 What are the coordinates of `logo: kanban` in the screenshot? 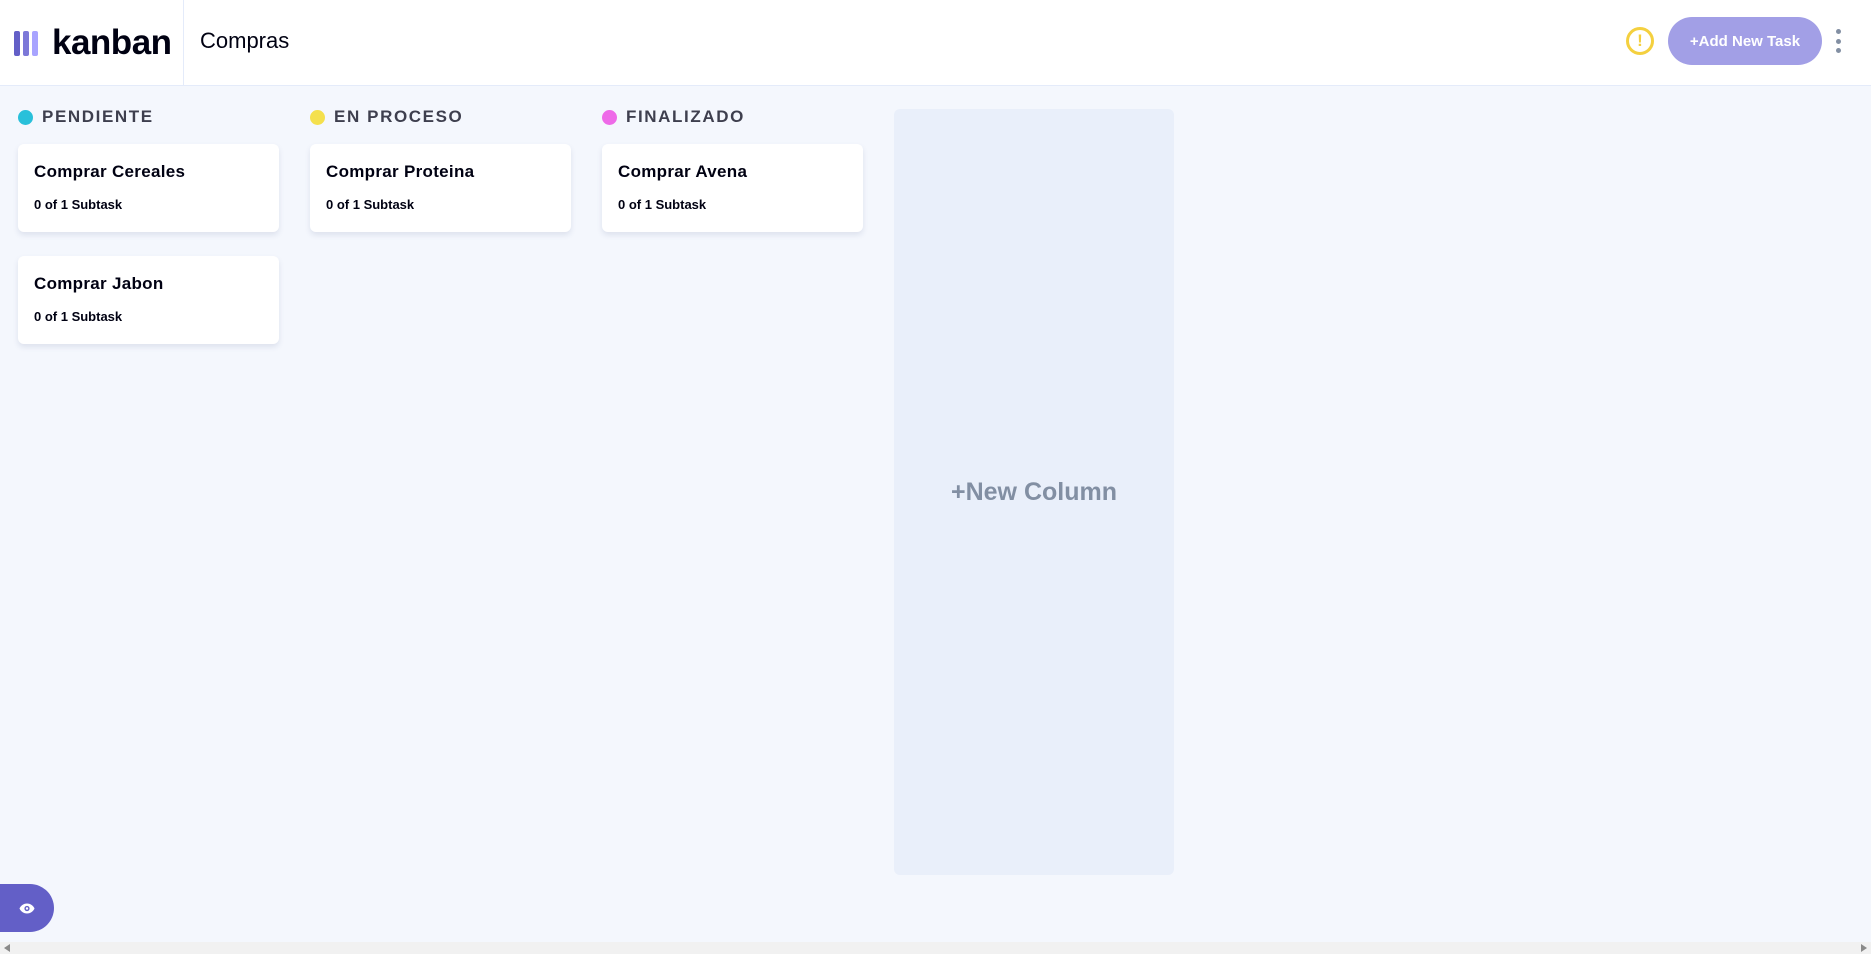 It's located at (92, 43).